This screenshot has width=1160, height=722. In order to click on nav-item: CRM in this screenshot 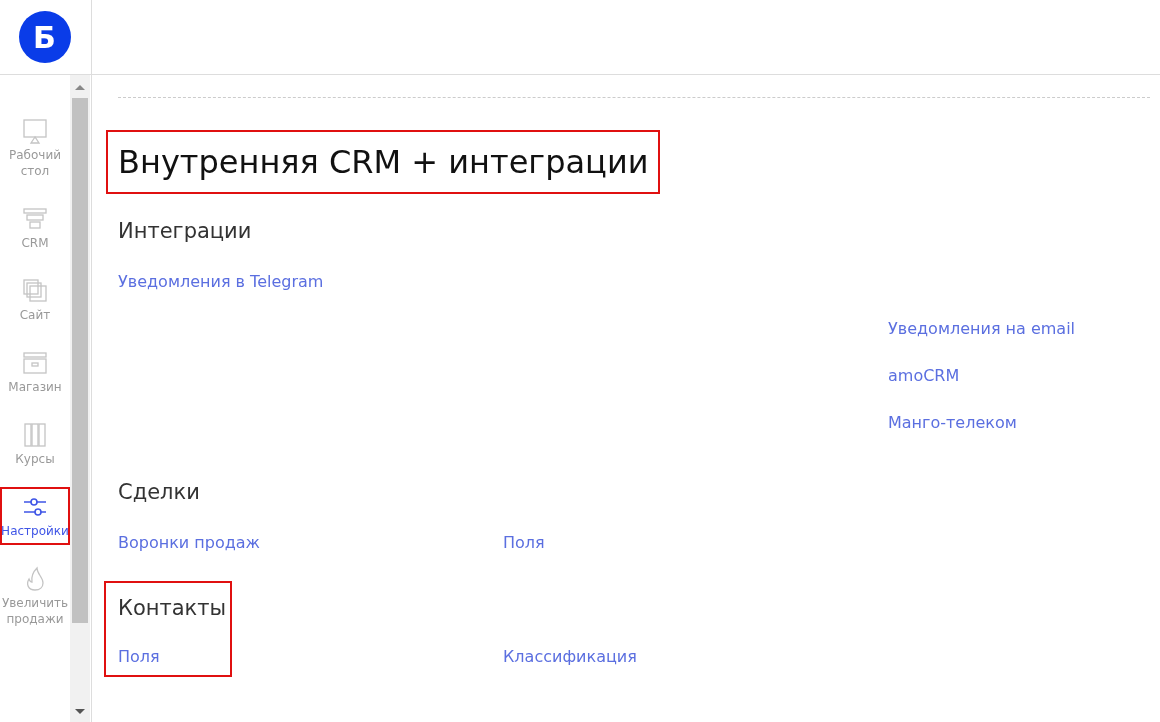, I will do `click(35, 228)`.